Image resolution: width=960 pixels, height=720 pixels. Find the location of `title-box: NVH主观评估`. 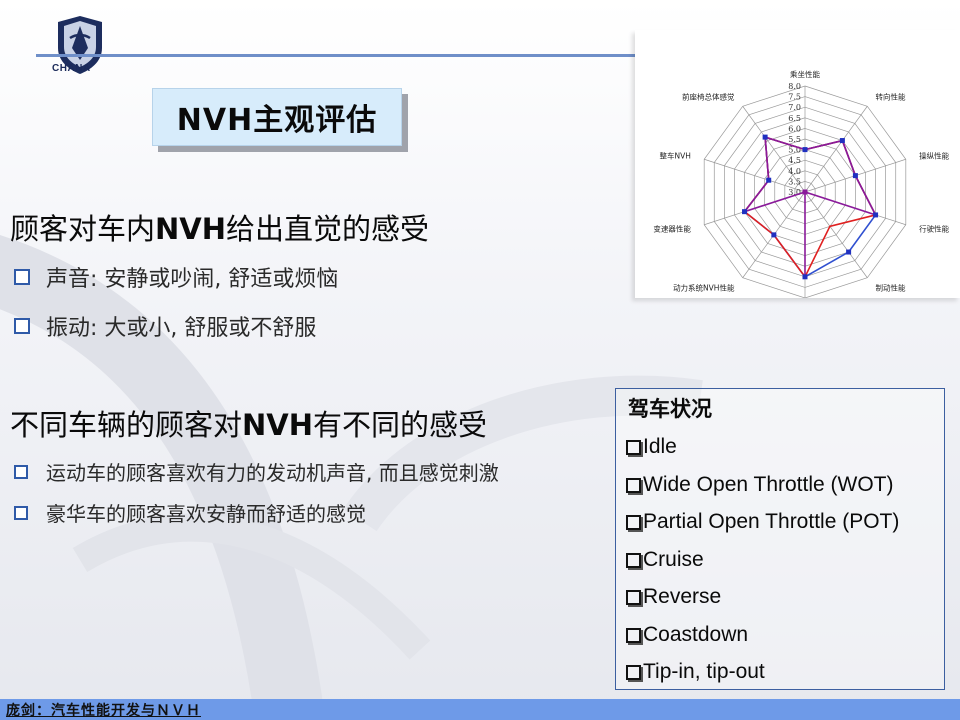

title-box: NVH主观评估 is located at coordinates (277, 117).